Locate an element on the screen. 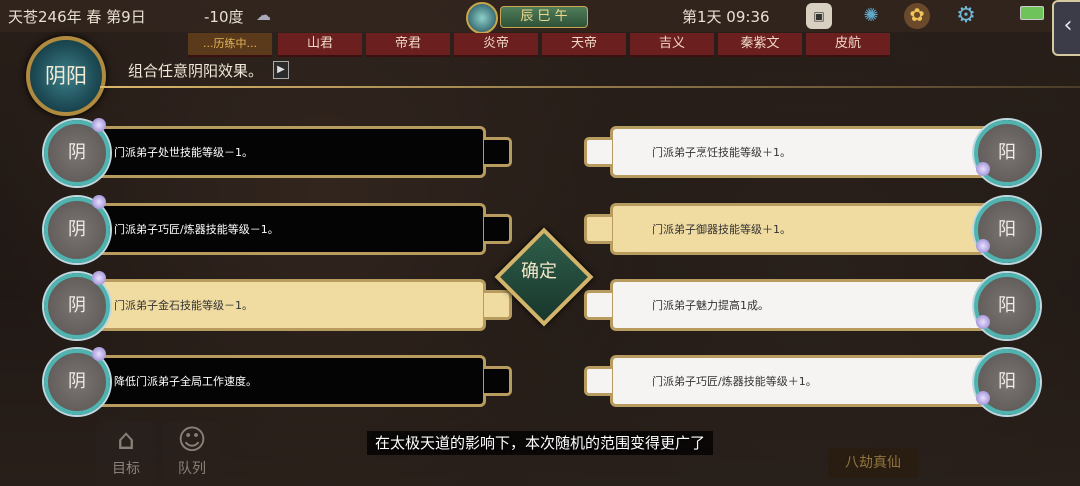  effect-text: 门派弟子御器技能等级＋1。 is located at coordinates (721, 229).